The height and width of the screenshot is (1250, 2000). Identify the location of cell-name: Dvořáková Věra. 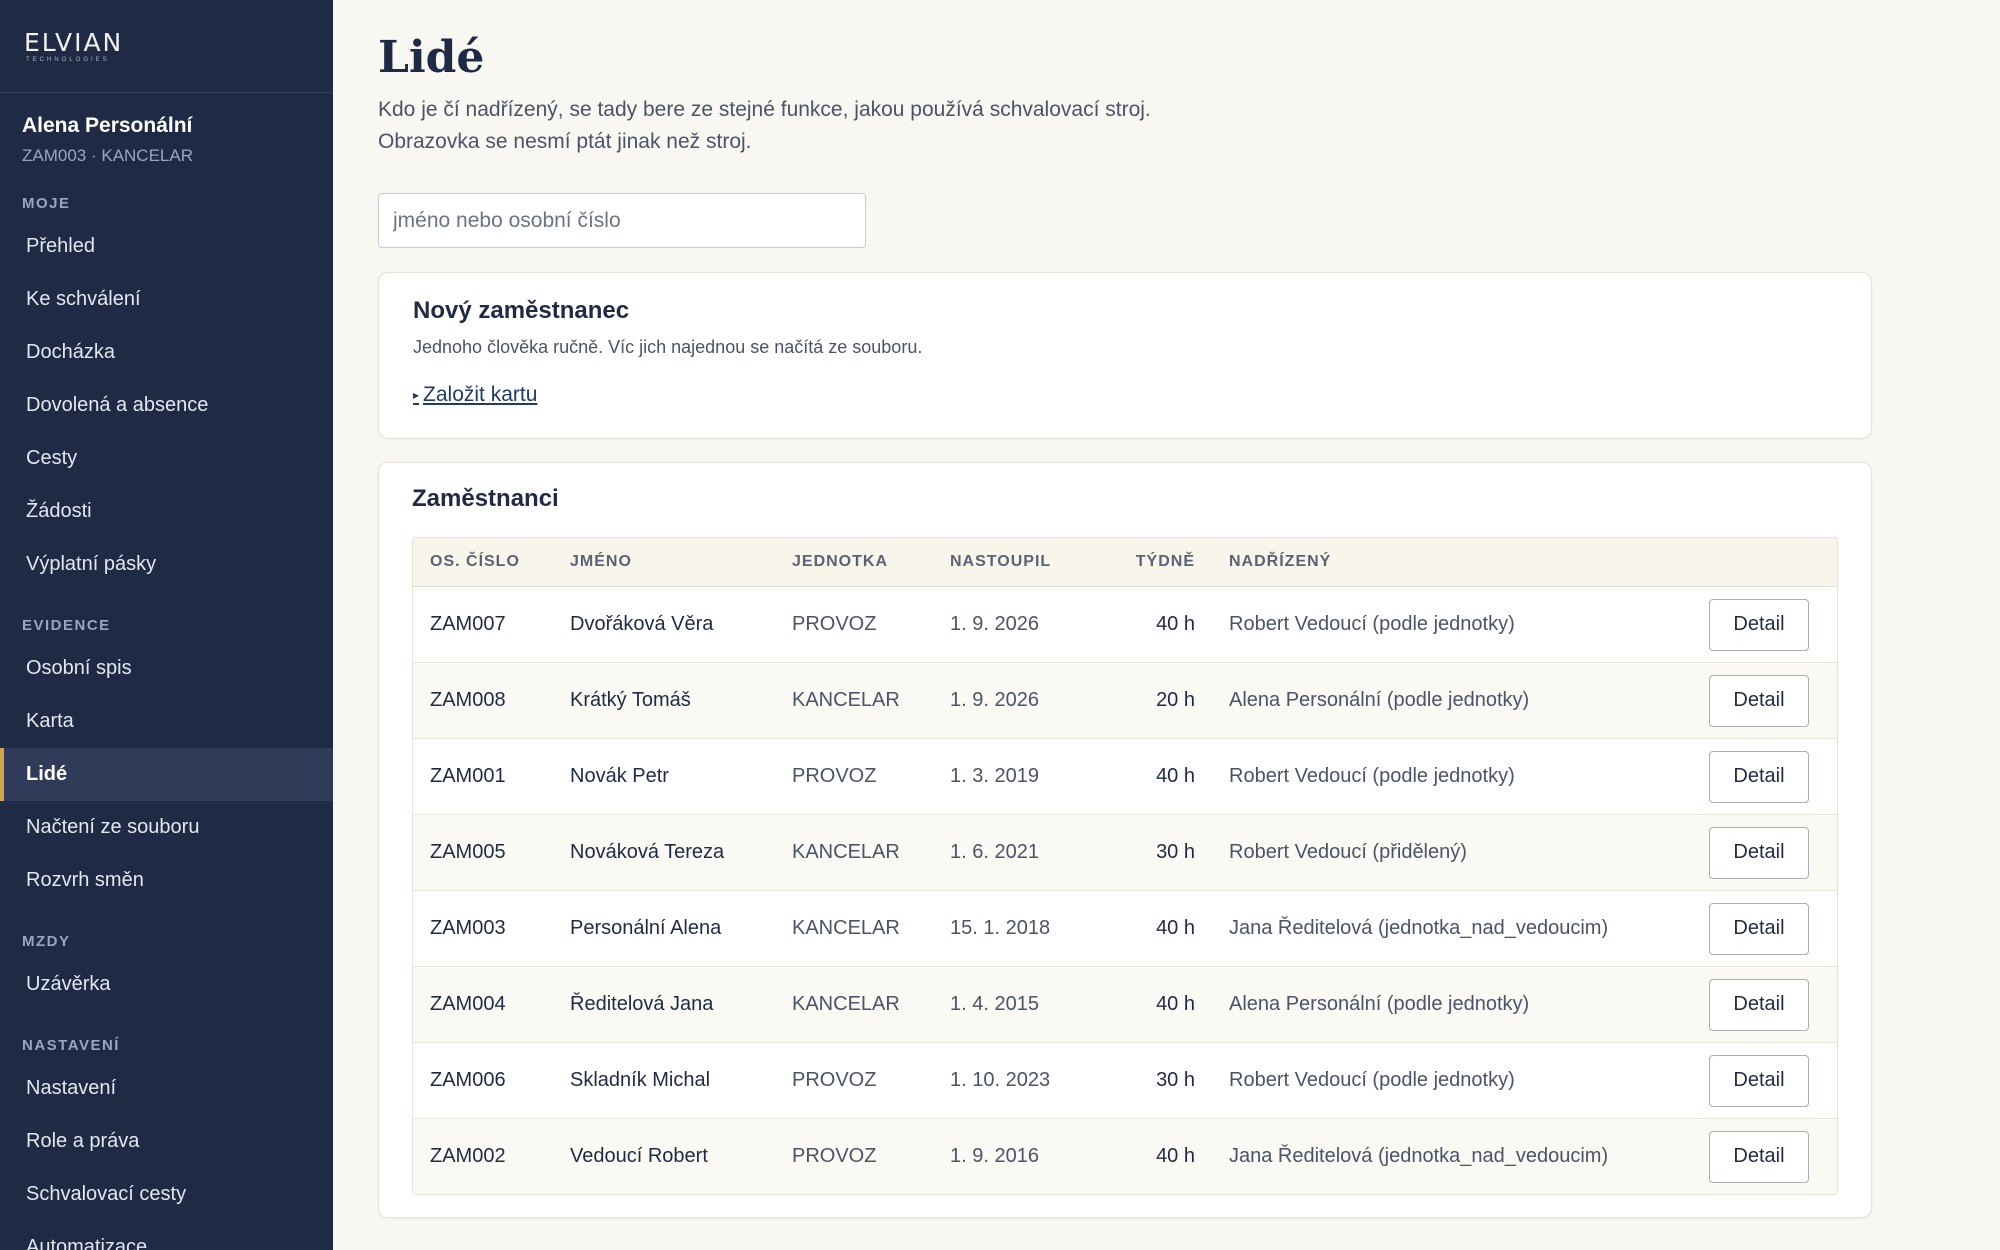
(642, 624).